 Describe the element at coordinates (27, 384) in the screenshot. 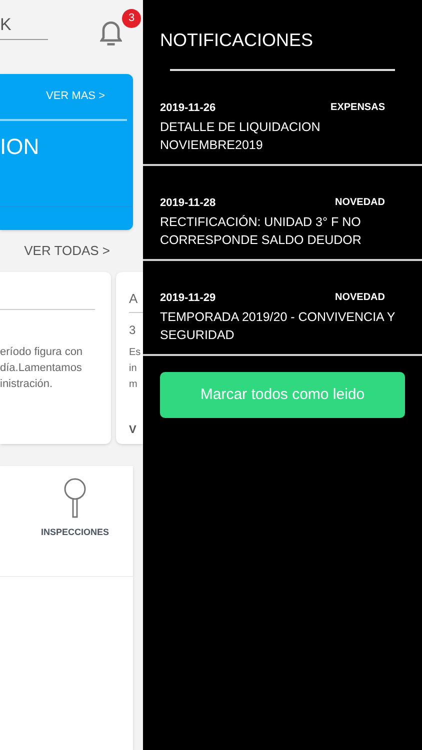

I see `card-text: inistración.` at that location.